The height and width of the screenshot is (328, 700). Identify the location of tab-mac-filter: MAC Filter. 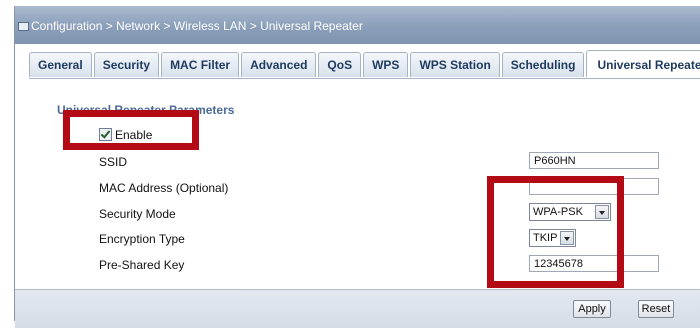
(200, 64).